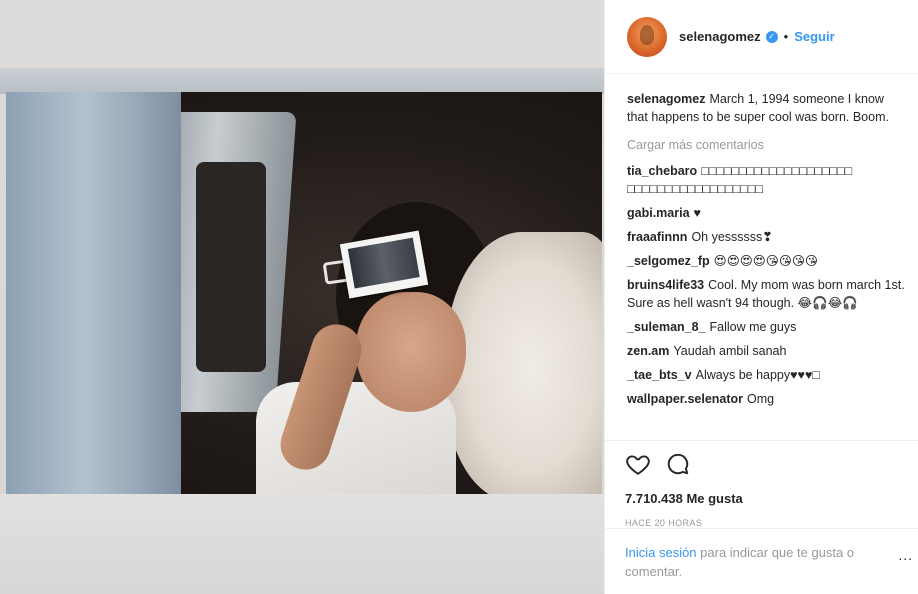 The width and height of the screenshot is (918, 594). Describe the element at coordinates (678, 464) in the screenshot. I see `comment-icon` at that location.